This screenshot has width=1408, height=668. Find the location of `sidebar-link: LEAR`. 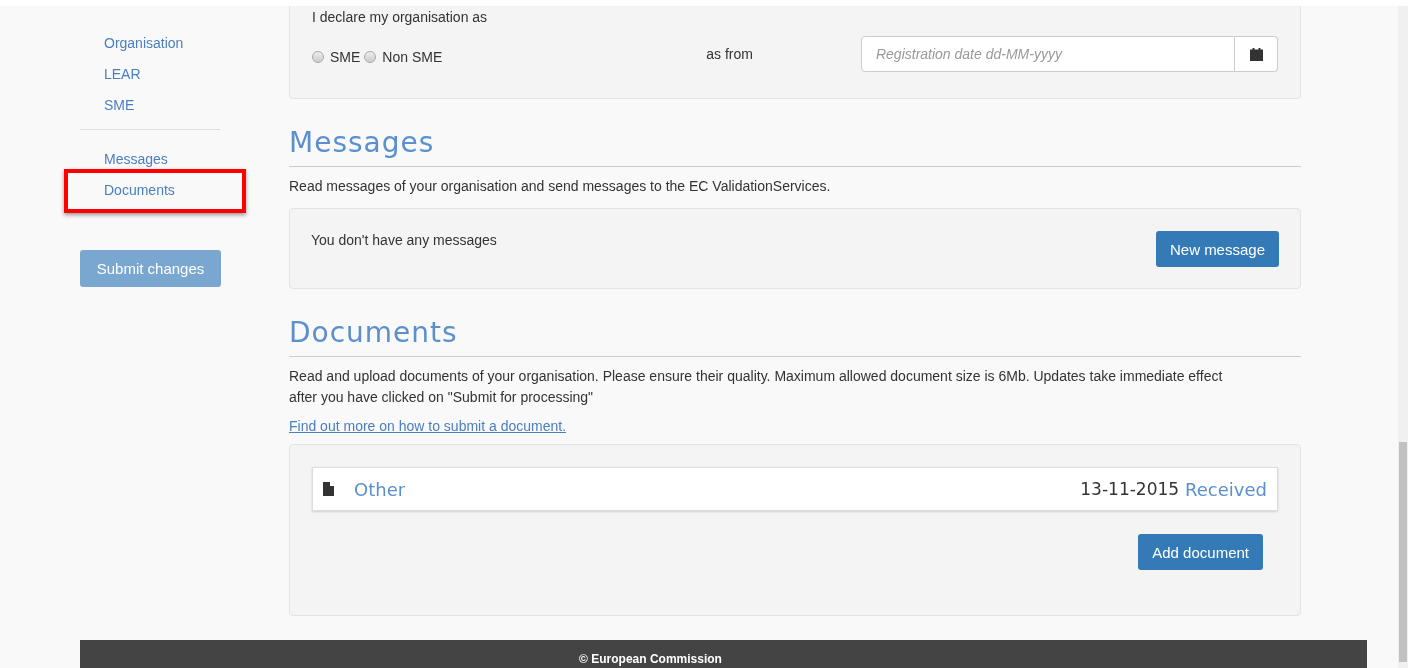

sidebar-link: LEAR is located at coordinates (122, 74).